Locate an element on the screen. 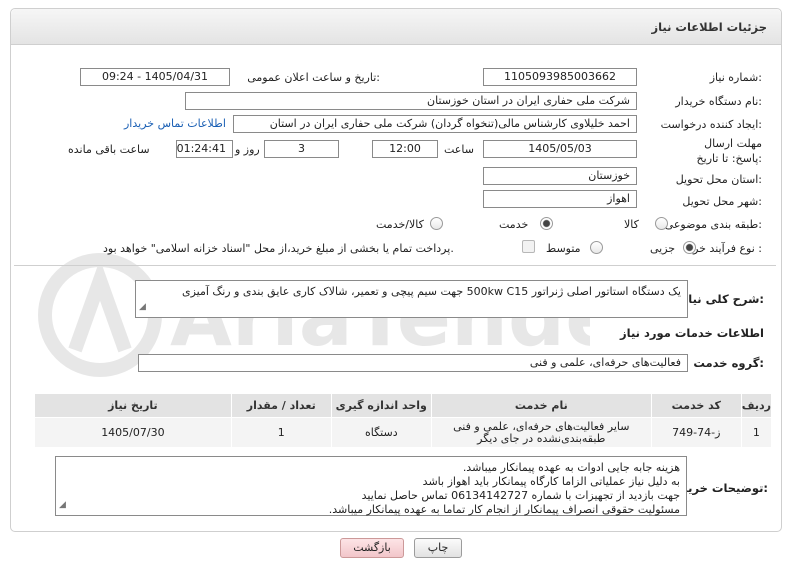  need-number-field: 1105093985003662 is located at coordinates (560, 77).